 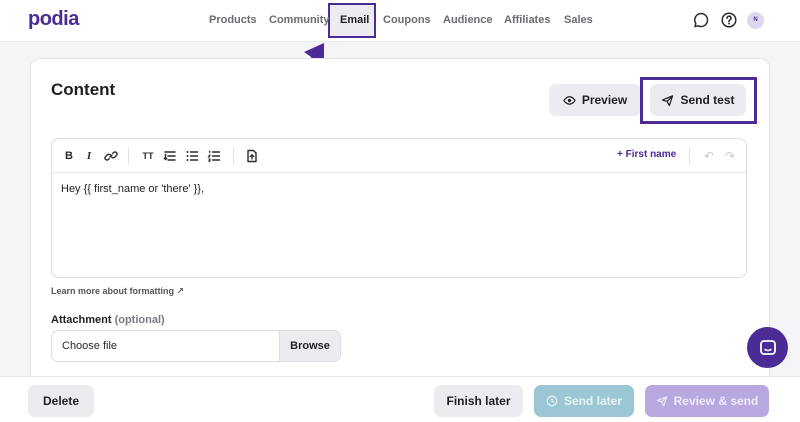 What do you see at coordinates (701, 20) in the screenshot?
I see `chat-bubble-icon` at bounding box center [701, 20].